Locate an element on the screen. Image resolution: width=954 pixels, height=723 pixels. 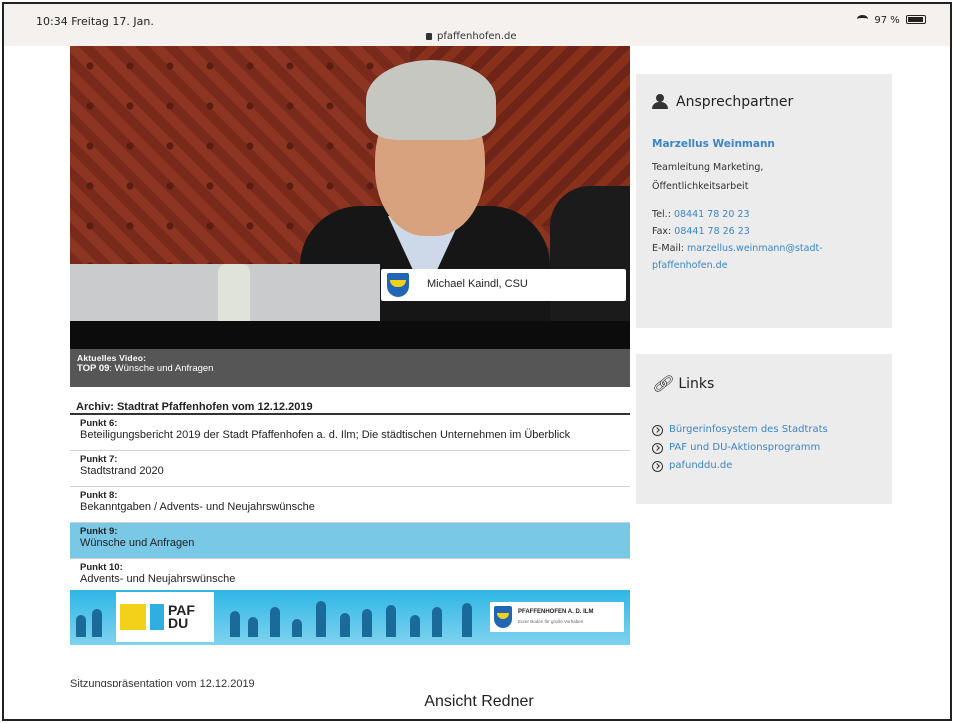
agenda-text: Stadtstrand 2020 is located at coordinates (122, 471).